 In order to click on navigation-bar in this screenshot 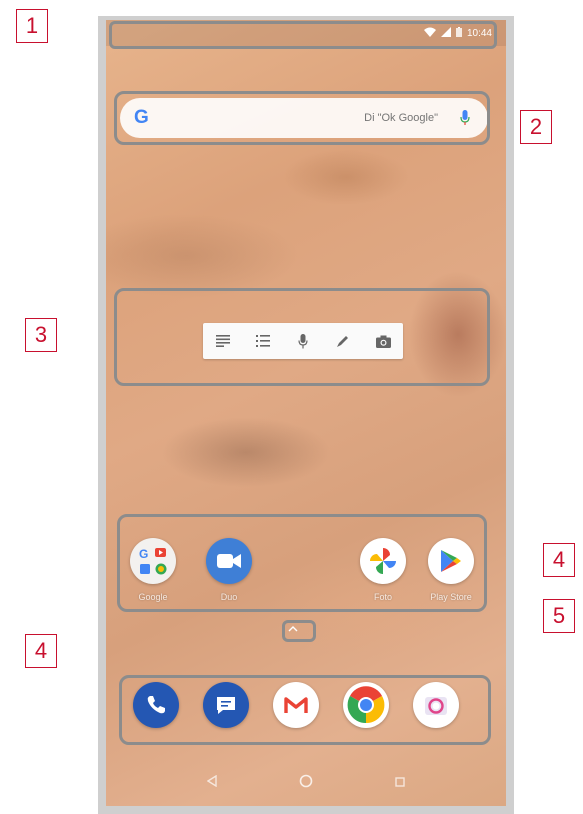, I will do `click(306, 783)`.